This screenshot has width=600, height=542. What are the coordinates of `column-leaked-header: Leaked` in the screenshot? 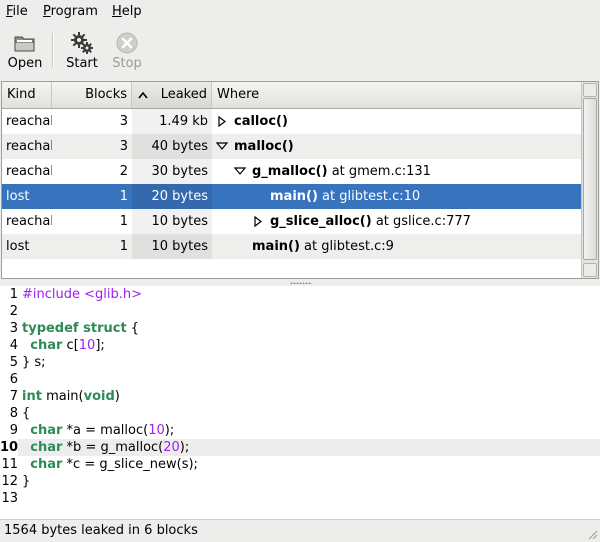 It's located at (172, 95).